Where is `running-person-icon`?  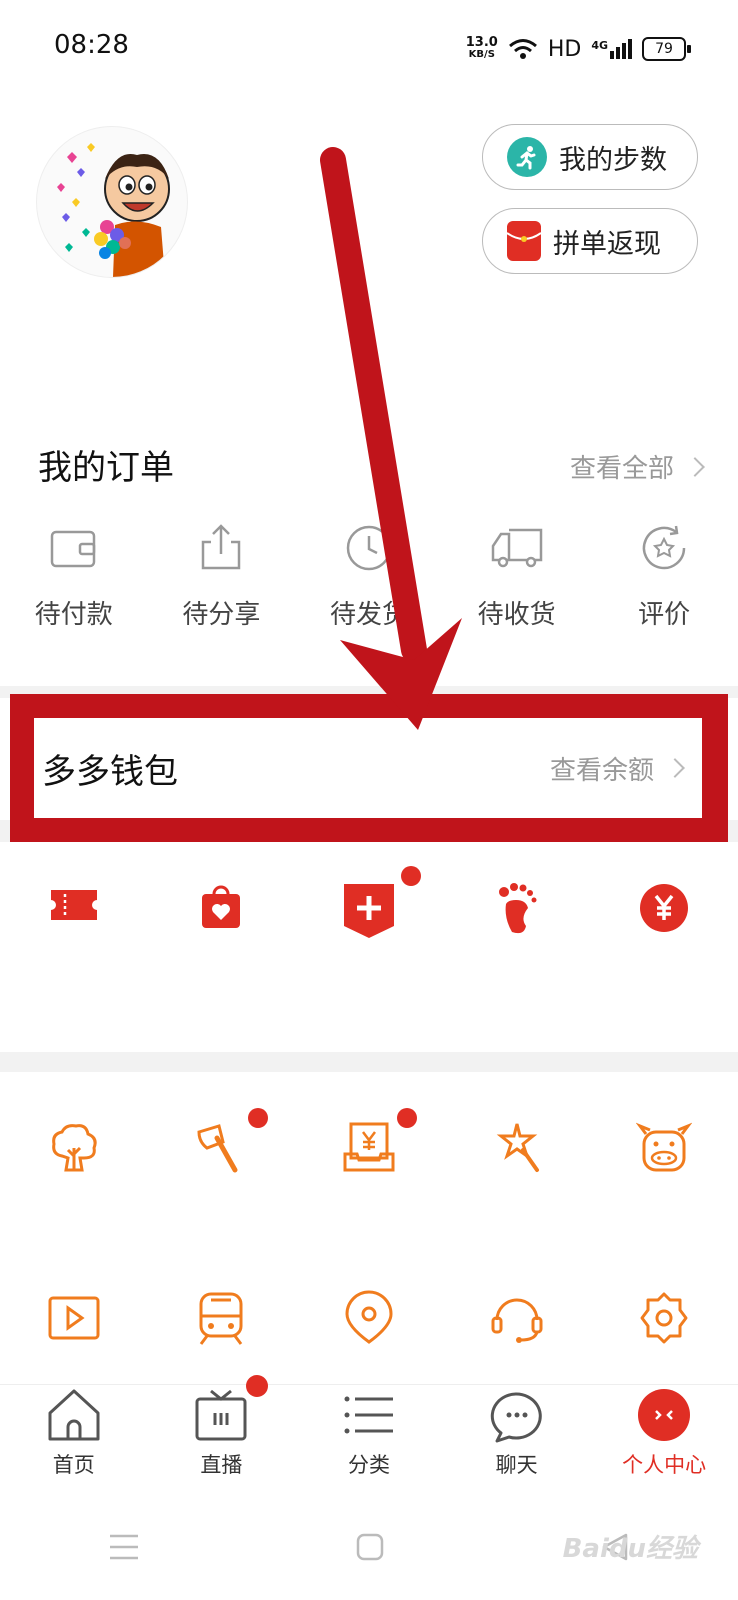
running-person-icon is located at coordinates (527, 157).